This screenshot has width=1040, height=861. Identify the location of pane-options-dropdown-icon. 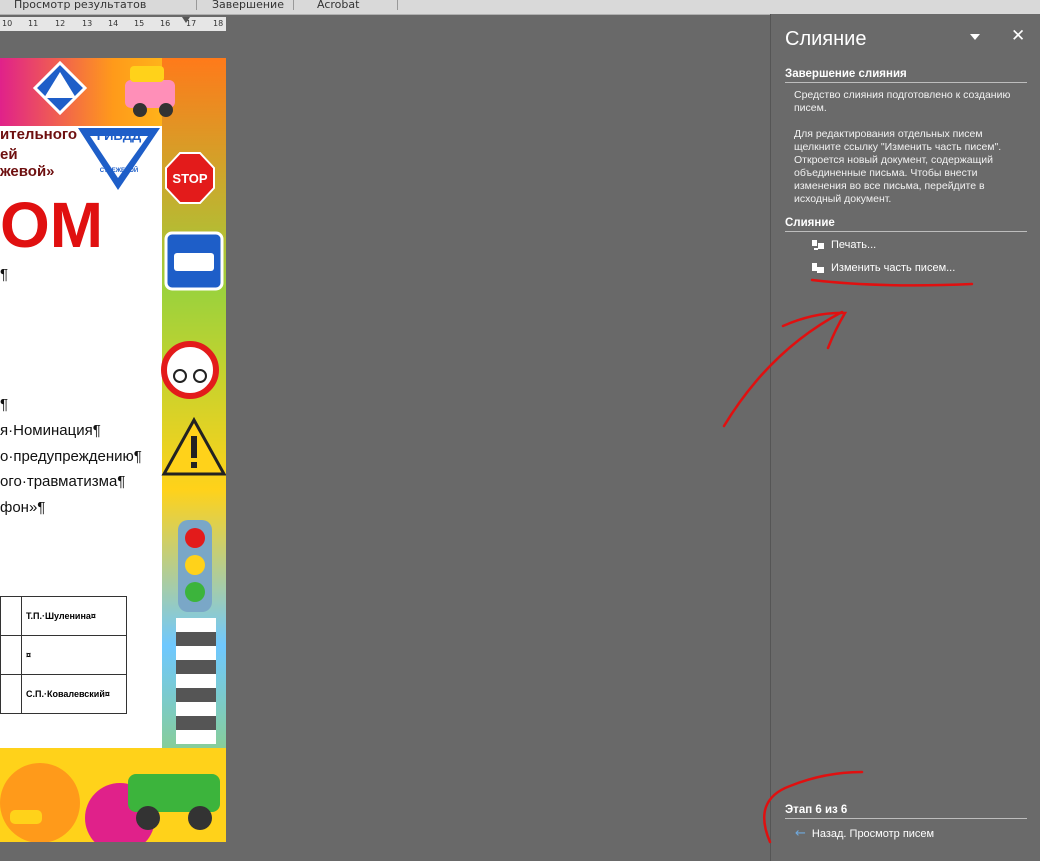
(975, 37).